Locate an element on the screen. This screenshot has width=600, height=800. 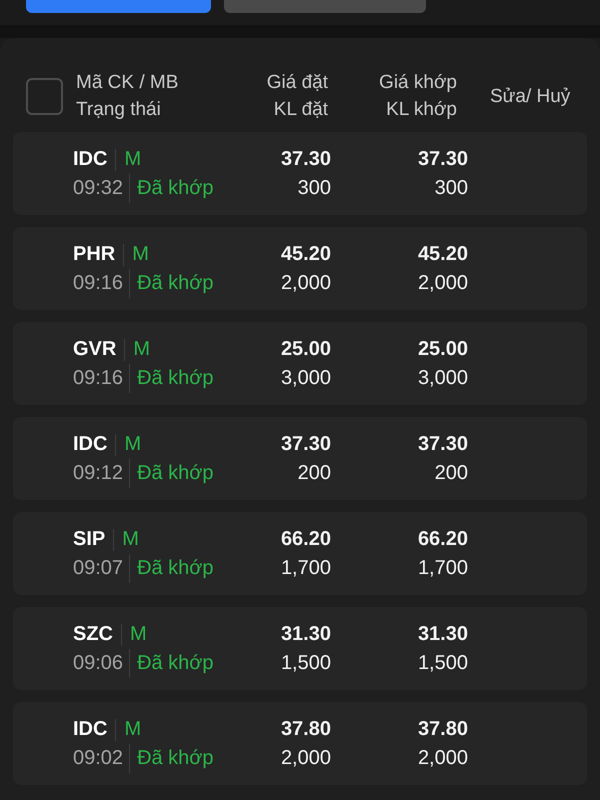
order-time: 09:02 is located at coordinates (98, 758).